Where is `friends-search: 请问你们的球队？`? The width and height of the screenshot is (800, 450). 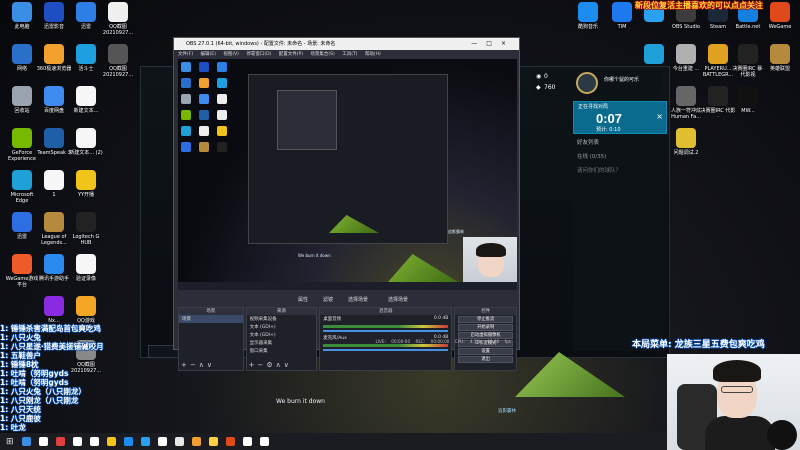 friends-search: 请问你们的球队？ is located at coordinates (620, 170).